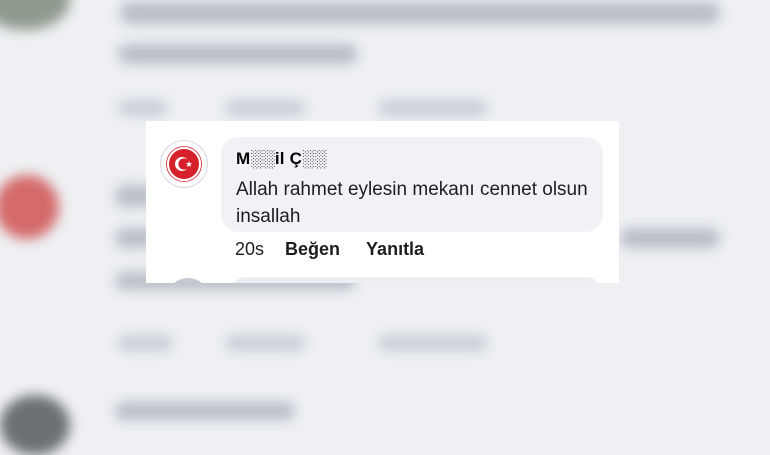 The height and width of the screenshot is (455, 770). I want to click on next-comment-bubble, so click(416, 280).